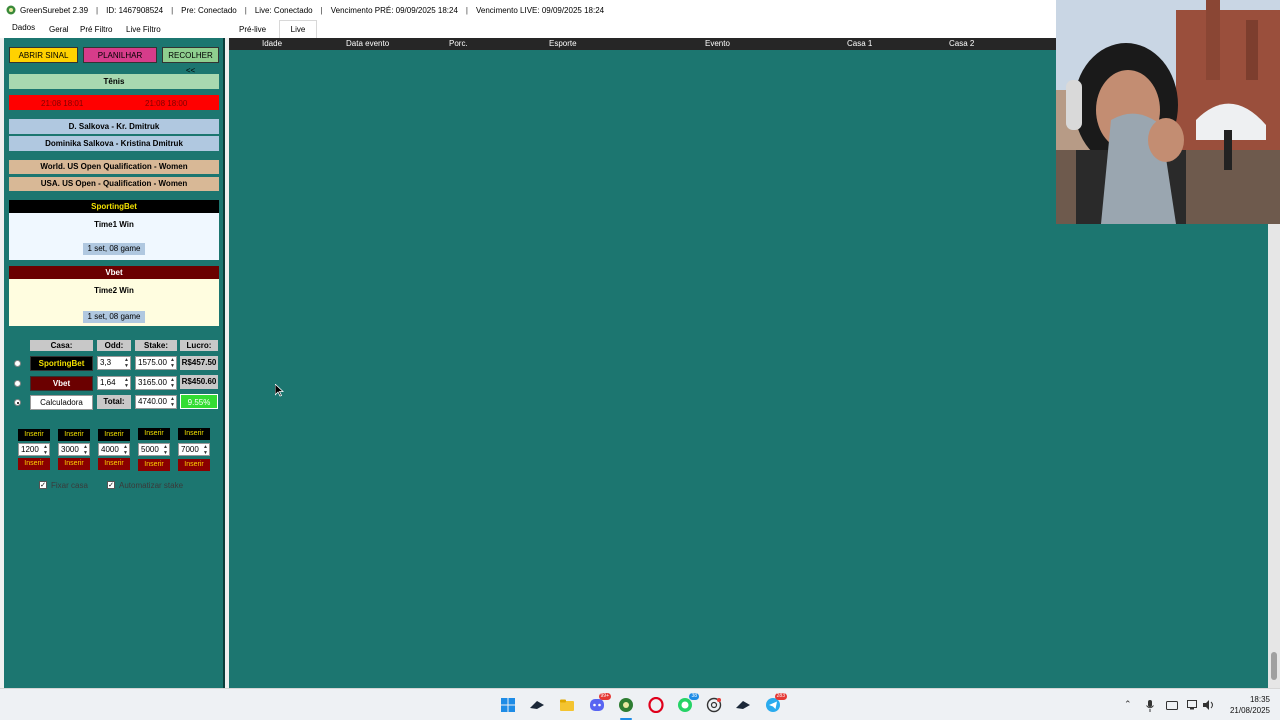 This screenshot has width=1280, height=720. Describe the element at coordinates (1249, 710) in the screenshot. I see `clock-date: 21/08/2025` at that location.